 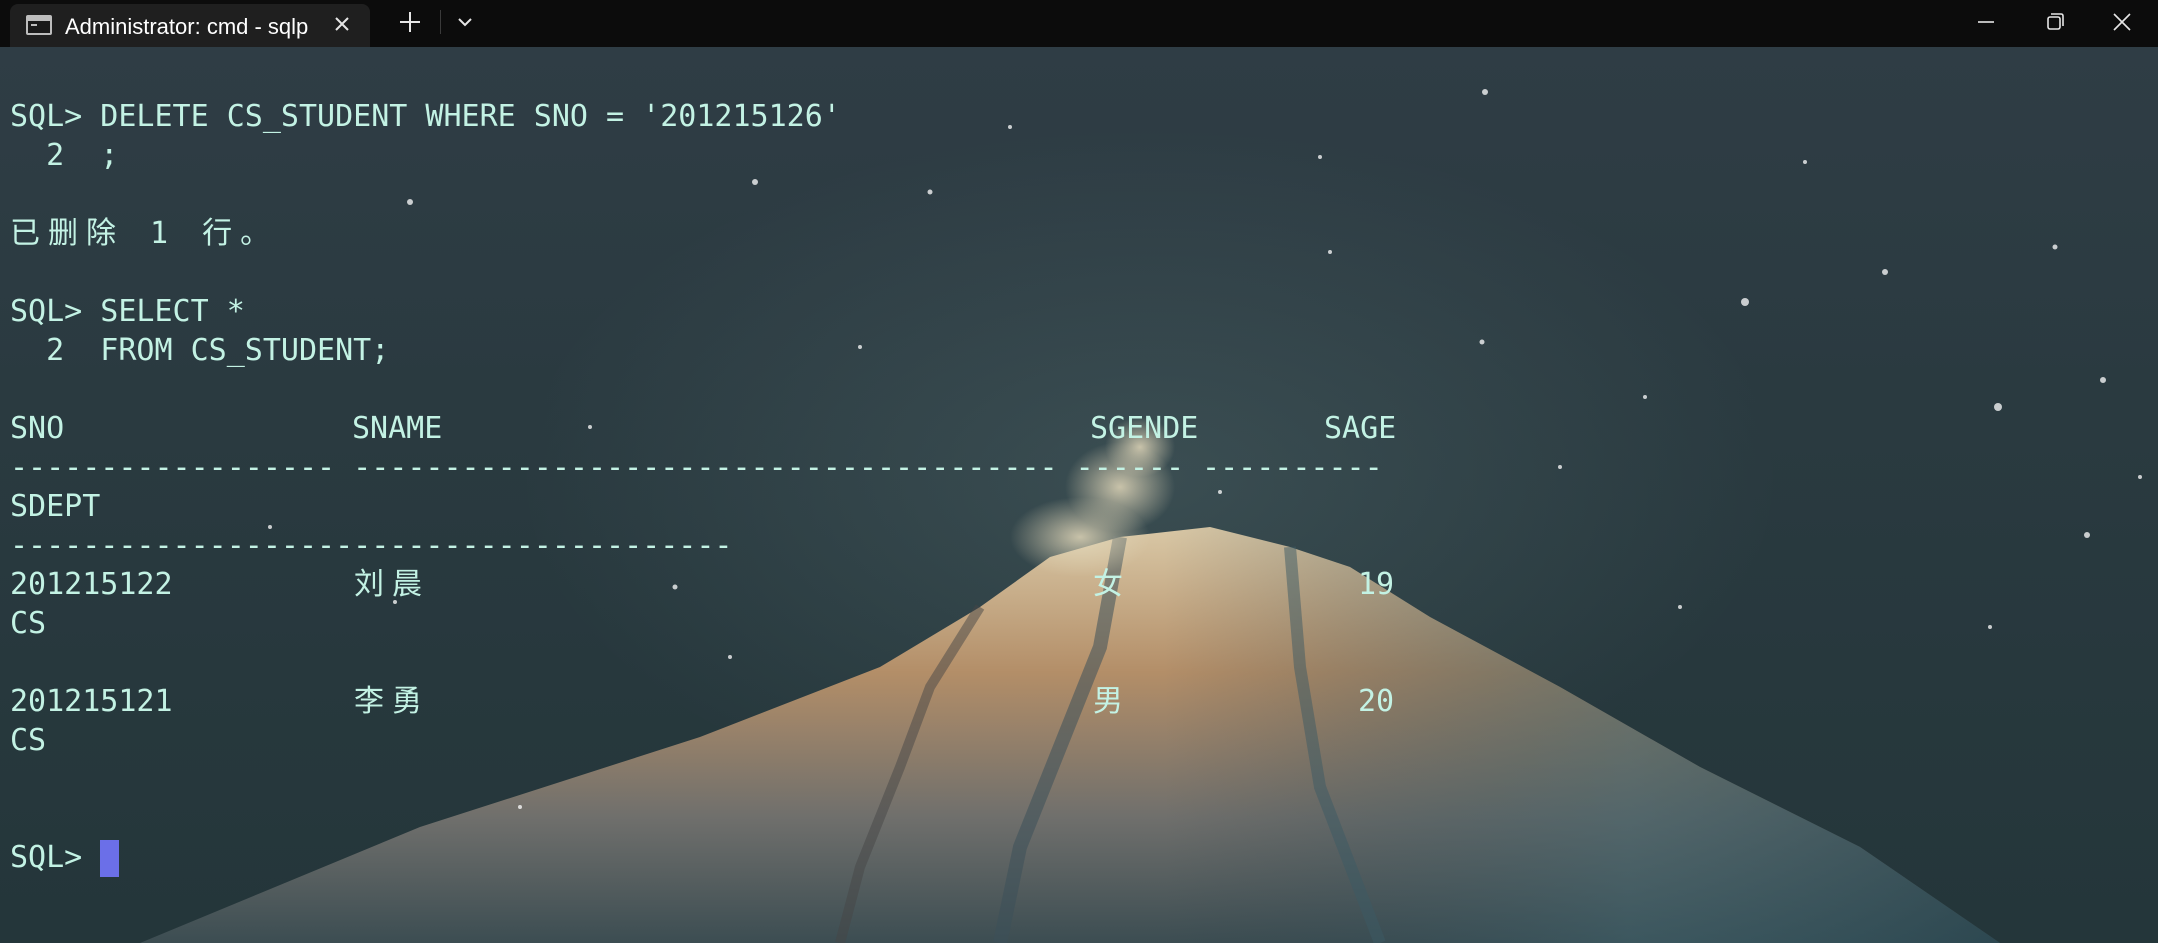 I want to click on row1-sdept: CS, so click(x=28, y=623).